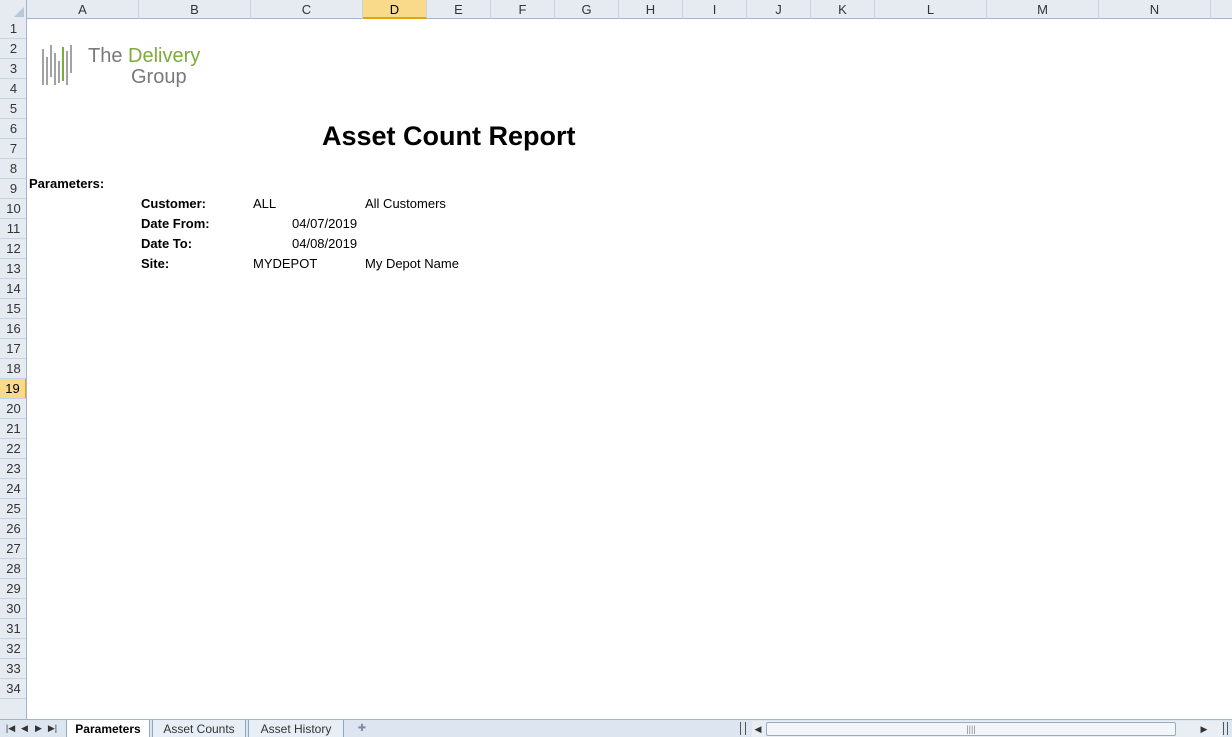 This screenshot has width=1232, height=737. Describe the element at coordinates (449, 136) in the screenshot. I see `report-title: Asset Count Report` at that location.